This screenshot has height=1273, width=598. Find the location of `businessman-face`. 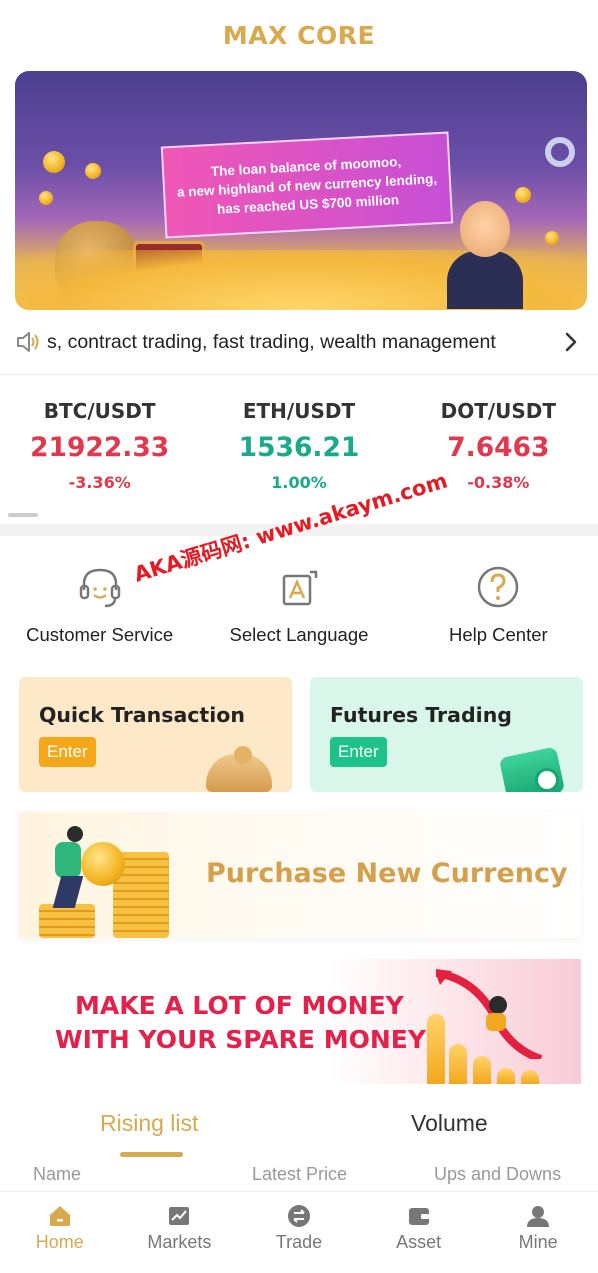

businessman-face is located at coordinates (485, 229).